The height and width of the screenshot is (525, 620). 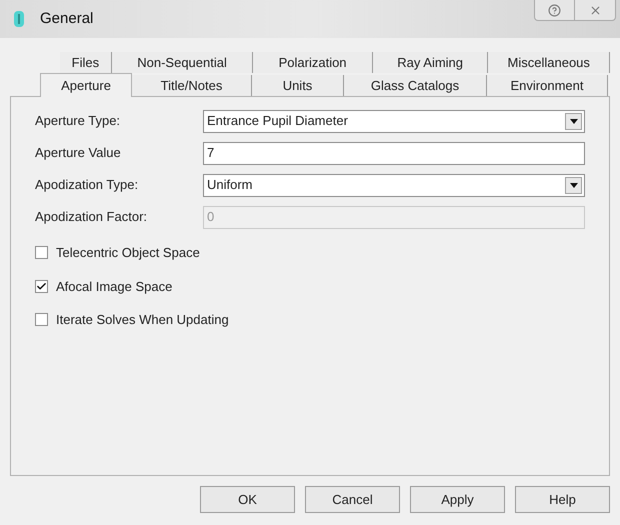 What do you see at coordinates (78, 121) in the screenshot?
I see `field-label: Aperture Type:` at bounding box center [78, 121].